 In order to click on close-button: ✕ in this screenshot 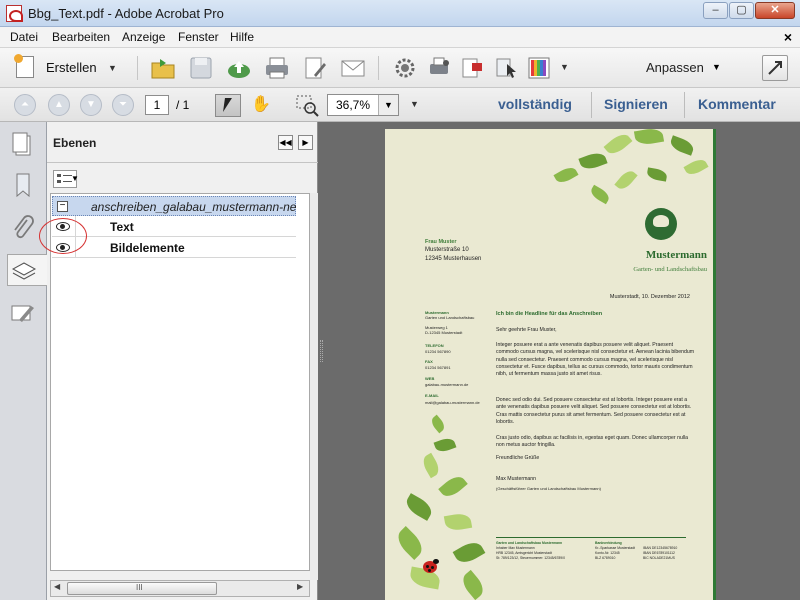, I will do `click(775, 10)`.